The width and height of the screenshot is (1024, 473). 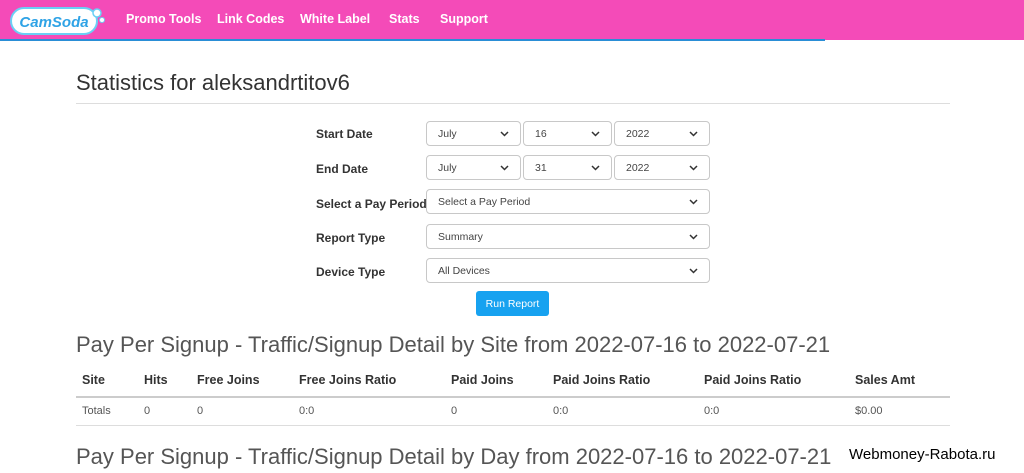 What do you see at coordinates (885, 380) in the screenshot?
I see `col-header-sales-amt: Sales Amt` at bounding box center [885, 380].